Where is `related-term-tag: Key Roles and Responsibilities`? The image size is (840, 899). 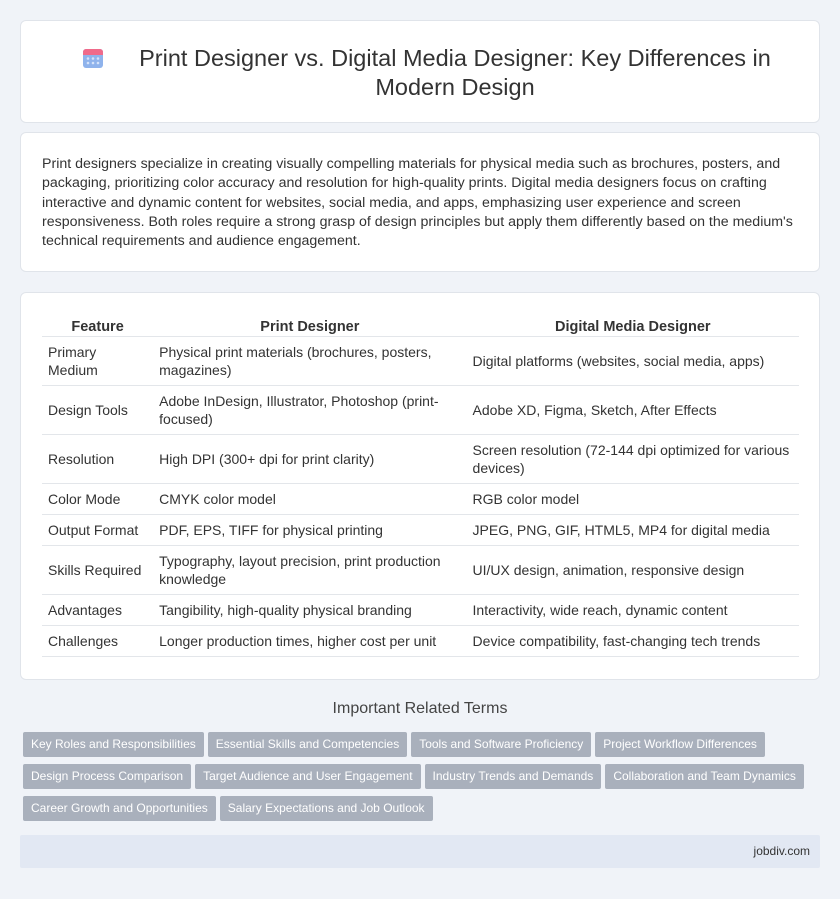
related-term-tag: Key Roles and Responsibilities is located at coordinates (113, 744).